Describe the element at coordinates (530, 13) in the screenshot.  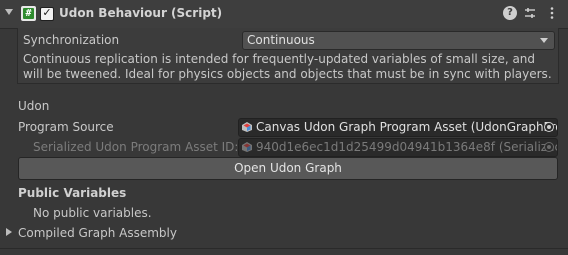
I see `presets-icon` at that location.